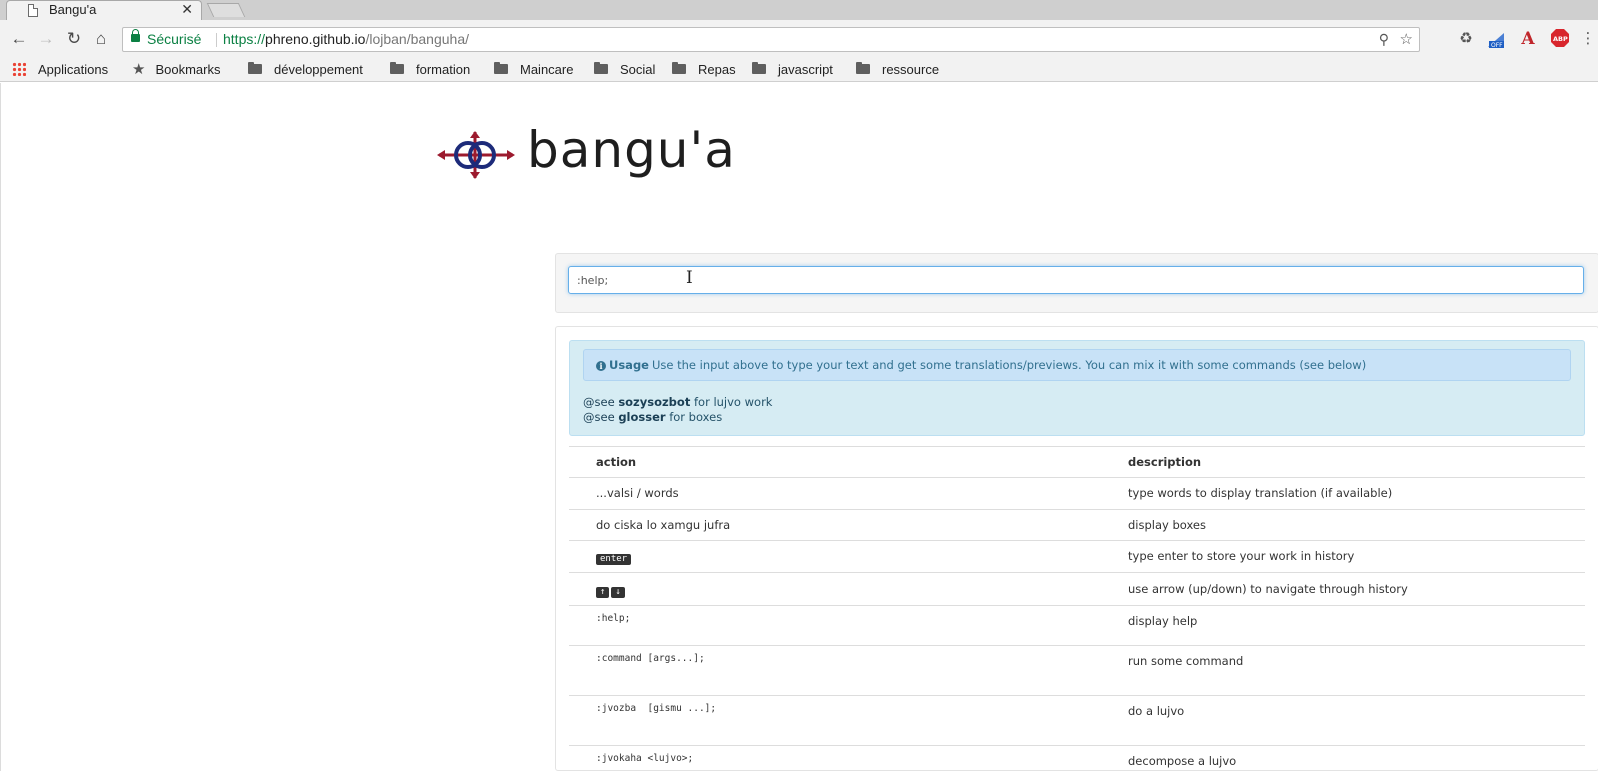 Image resolution: width=1598 pixels, height=771 pixels. What do you see at coordinates (848, 493) in the screenshot?
I see `action-cell: ...valsi / words` at bounding box center [848, 493].